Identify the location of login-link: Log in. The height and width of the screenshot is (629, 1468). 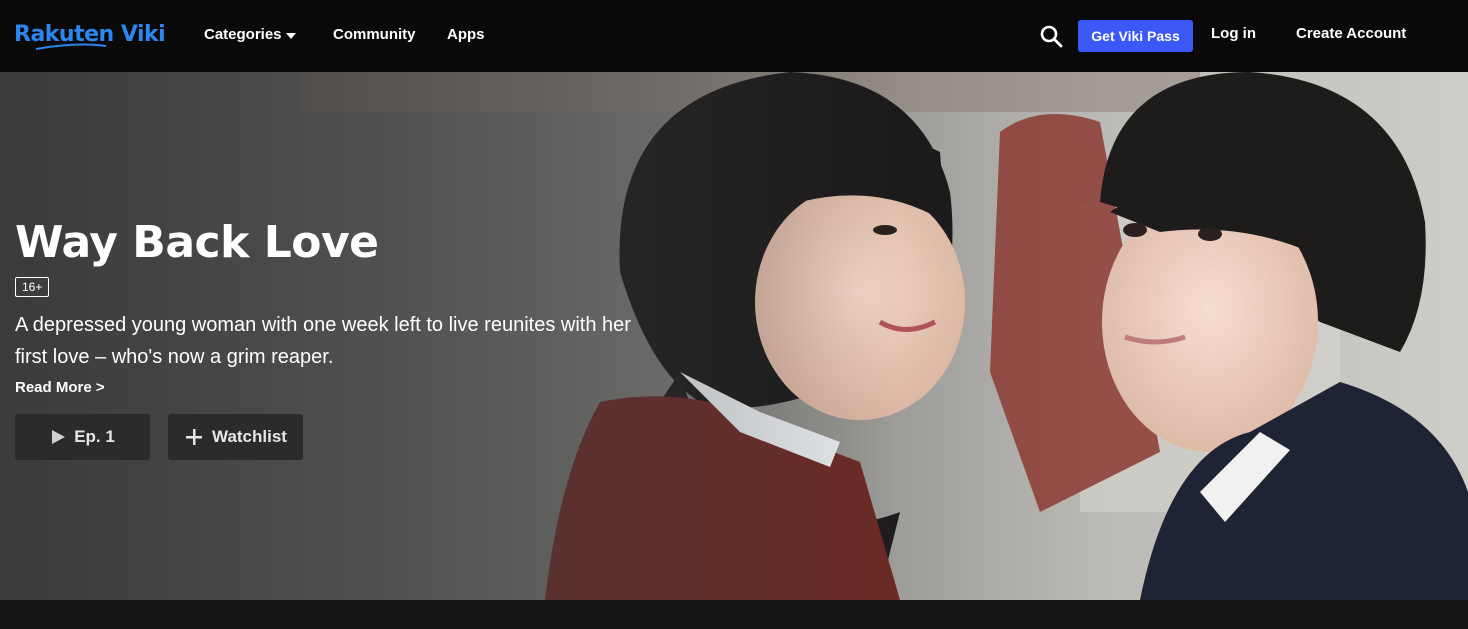
(1233, 34).